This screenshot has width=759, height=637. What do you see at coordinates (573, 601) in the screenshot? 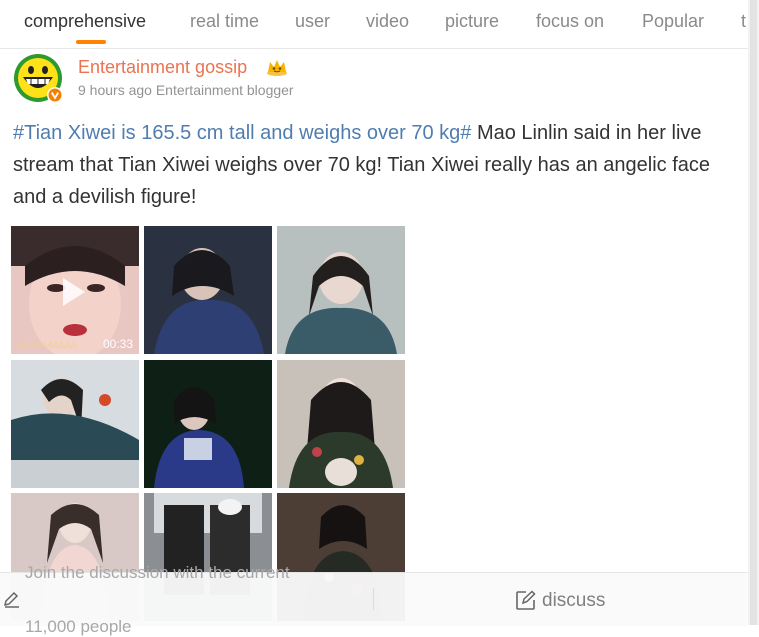
I see `discuss-button: discuss` at bounding box center [573, 601].